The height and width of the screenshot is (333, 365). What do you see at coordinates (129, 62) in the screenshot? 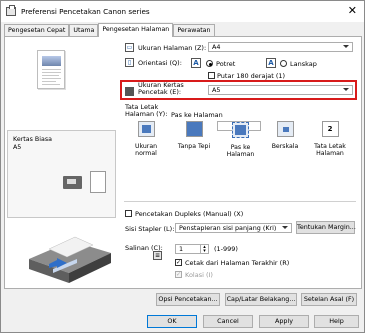
I see `orientation-icon: ▯` at bounding box center [129, 62].